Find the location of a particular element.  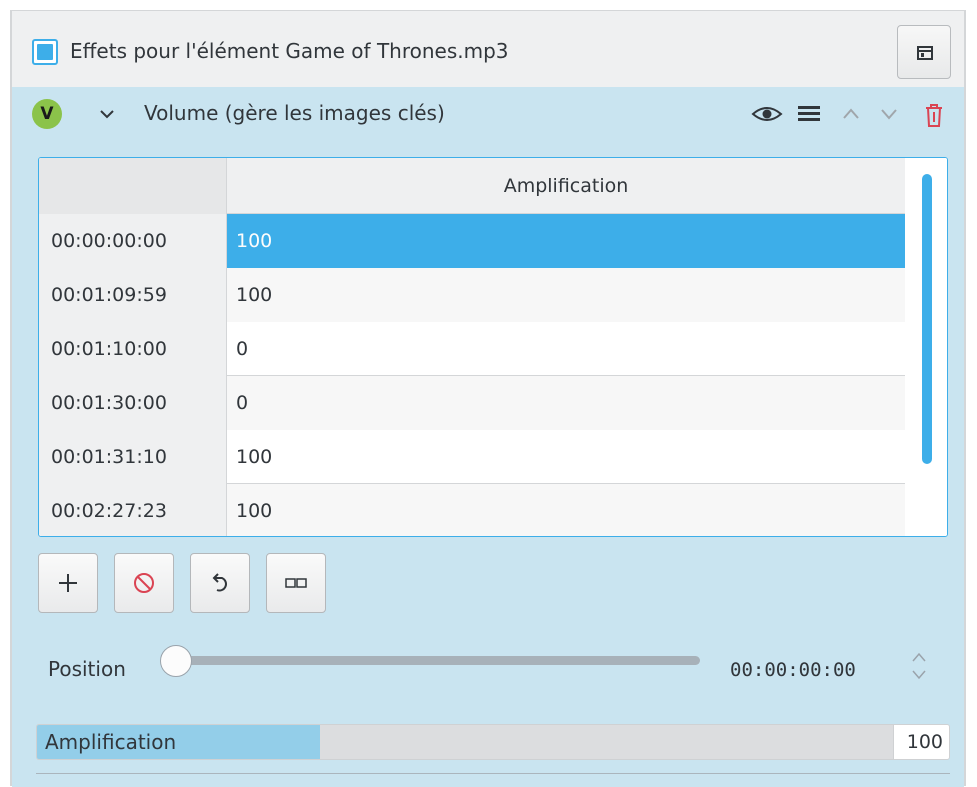

table-row: 00:01:09:59 100 is located at coordinates (472, 295).